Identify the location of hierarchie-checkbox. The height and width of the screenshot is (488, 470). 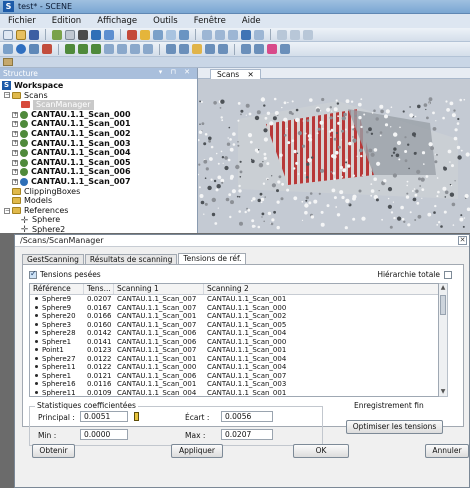
(448, 274).